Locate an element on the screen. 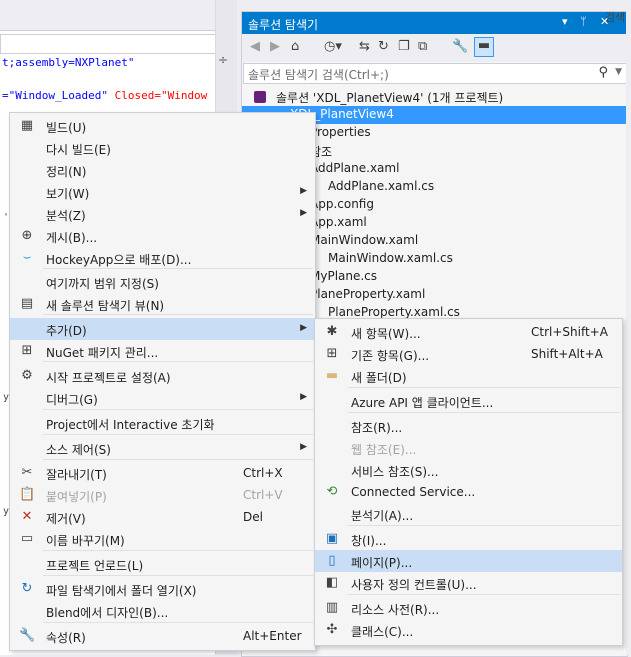 The width and height of the screenshot is (631, 657). menu2-item: ✱ 새 항목(W)... Ctrl+Shift+A is located at coordinates (468, 332).